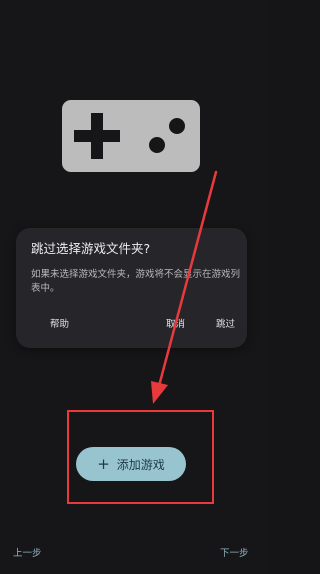 The height and width of the screenshot is (574, 320). Describe the element at coordinates (131, 136) in the screenshot. I see `gamepad-icon` at that location.